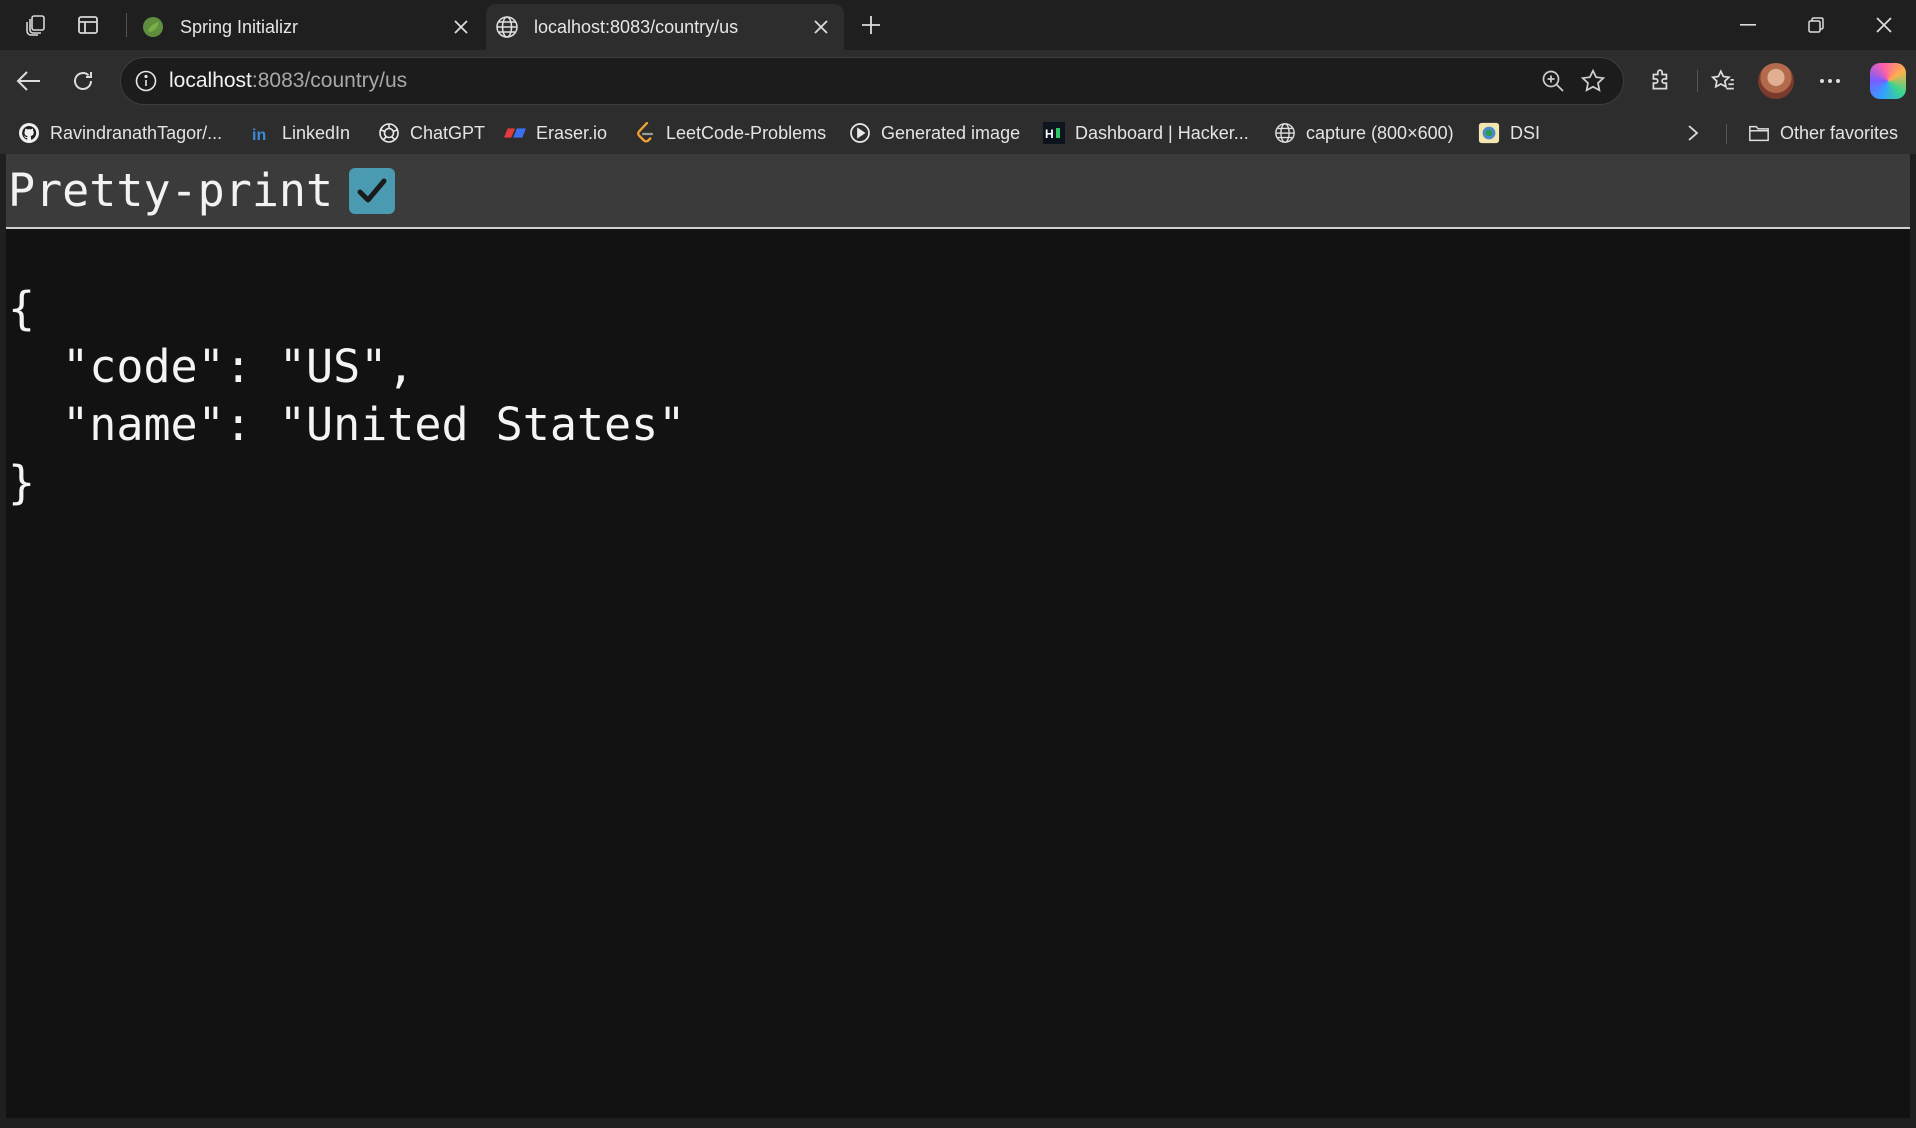 The image size is (1916, 1128). I want to click on folder-icon, so click(1759, 133).